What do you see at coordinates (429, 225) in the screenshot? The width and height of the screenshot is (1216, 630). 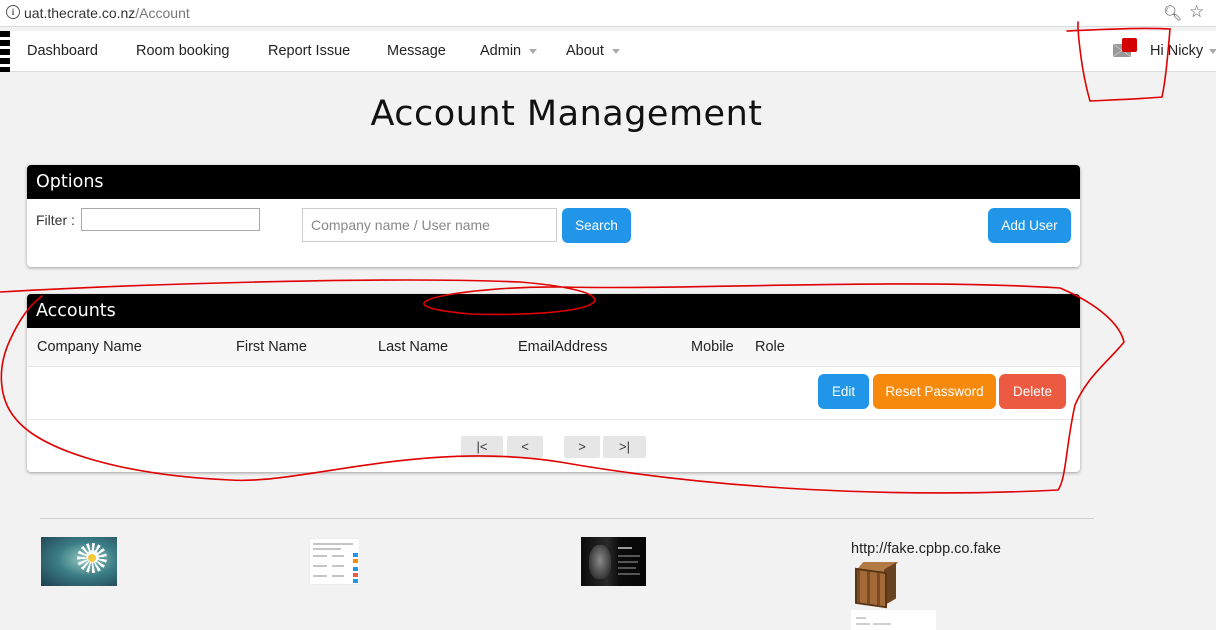 I see `search-input: Company name / User name` at bounding box center [429, 225].